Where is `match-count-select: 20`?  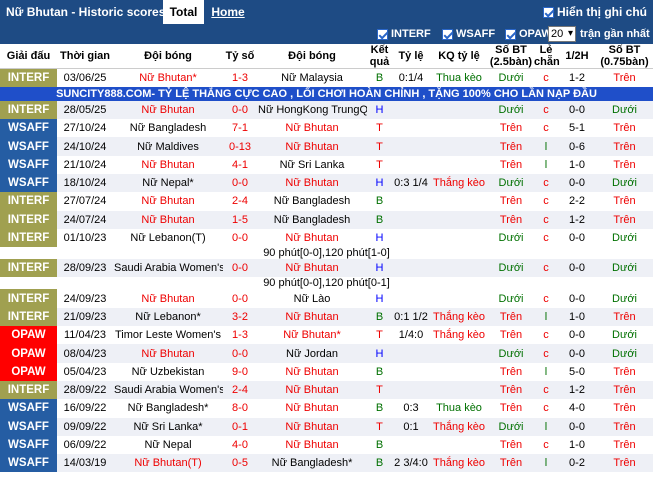 match-count-select: 20 is located at coordinates (562, 34).